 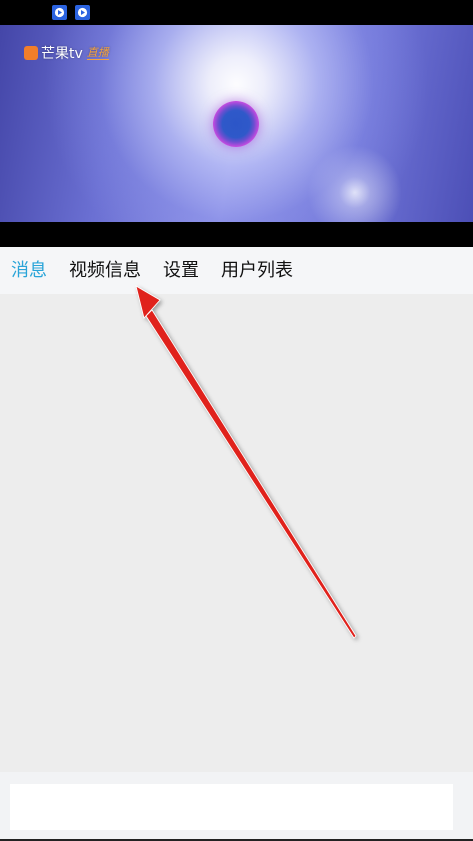 What do you see at coordinates (231, 807) in the screenshot?
I see `message-input` at bounding box center [231, 807].